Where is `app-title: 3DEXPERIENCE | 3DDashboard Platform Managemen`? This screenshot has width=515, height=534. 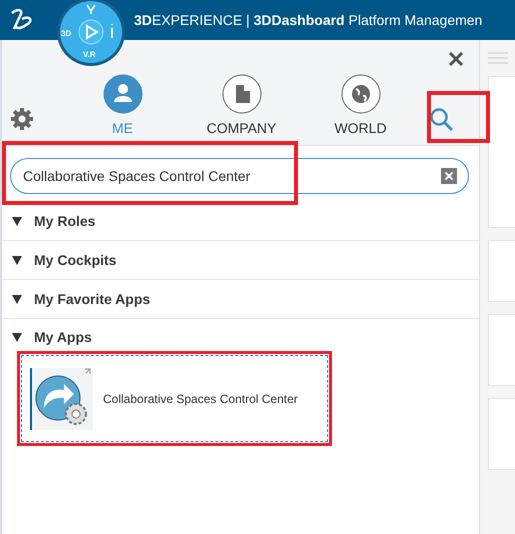 app-title: 3DEXPERIENCE | 3DDashboard Platform Managemen is located at coordinates (308, 20).